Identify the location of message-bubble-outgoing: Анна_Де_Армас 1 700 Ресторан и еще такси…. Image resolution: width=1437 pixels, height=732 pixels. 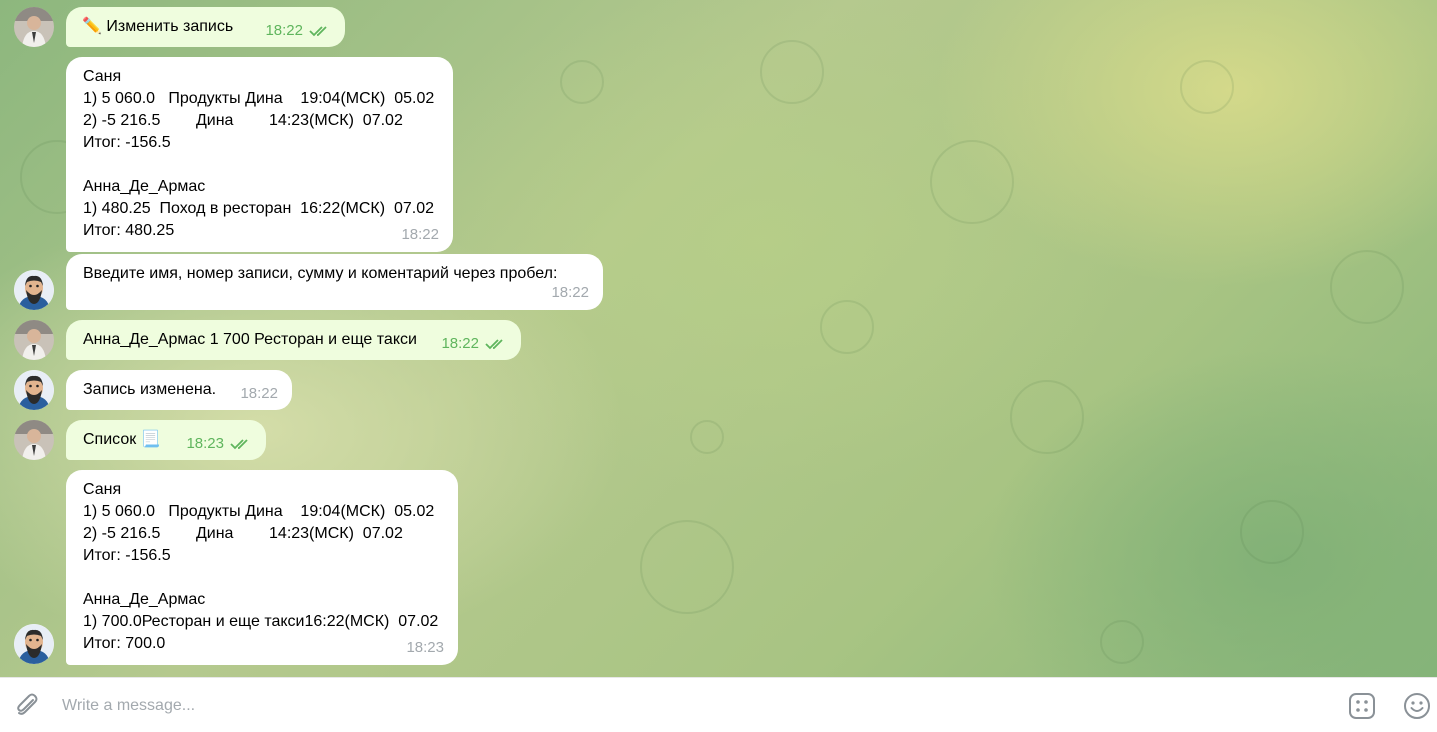
(293, 340).